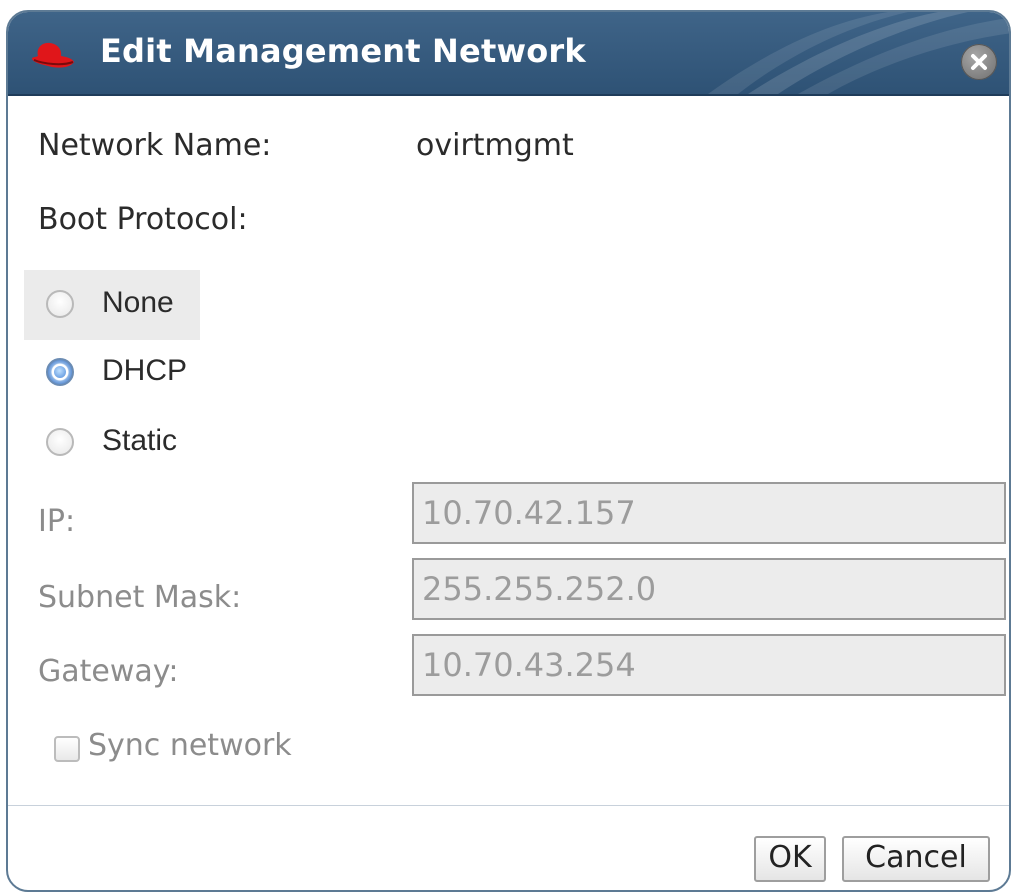  Describe the element at coordinates (145, 370) in the screenshot. I see `radio-dhcp-label: DHCP` at that location.